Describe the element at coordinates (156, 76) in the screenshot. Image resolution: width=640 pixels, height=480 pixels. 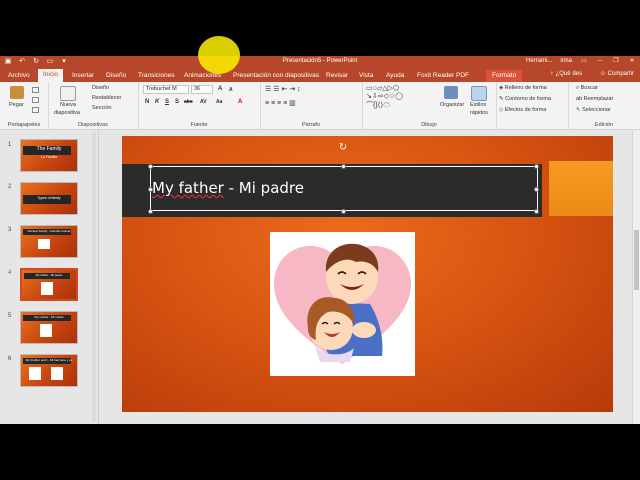
I see `tab-transiciones: Transiciones` at that location.